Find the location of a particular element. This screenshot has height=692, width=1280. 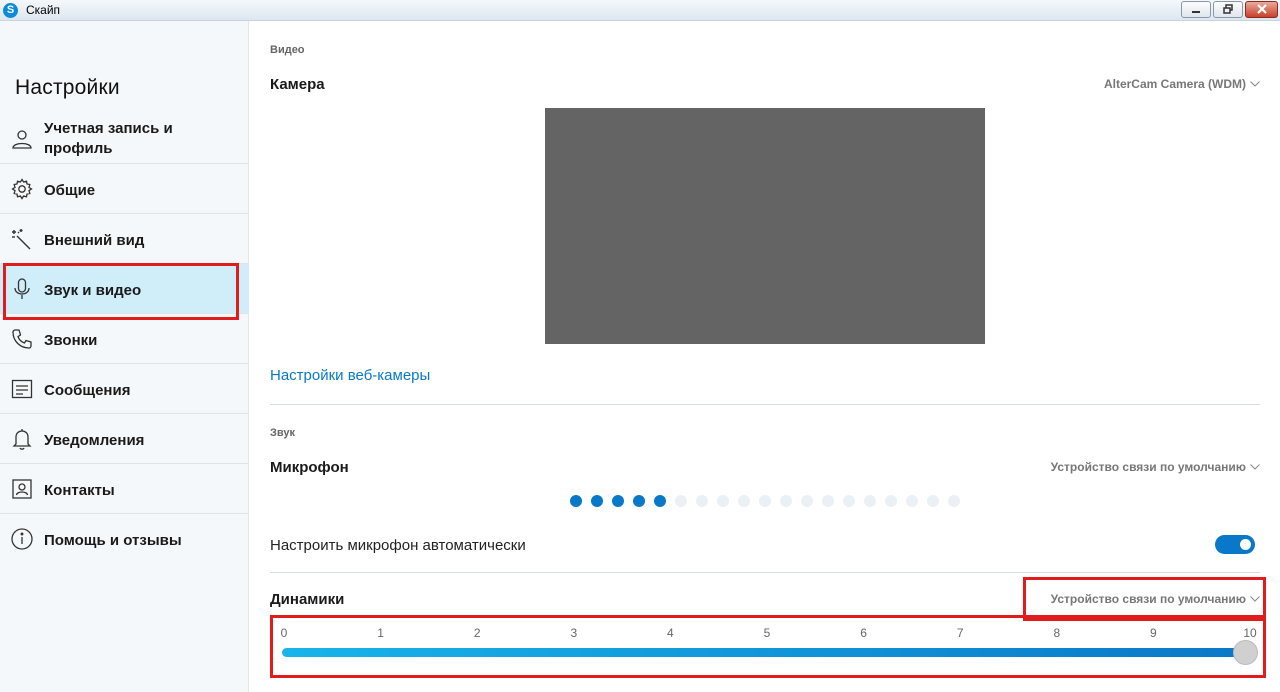

speakers-device-dropdown: Устройство связи по умолчанию is located at coordinates (1155, 599).